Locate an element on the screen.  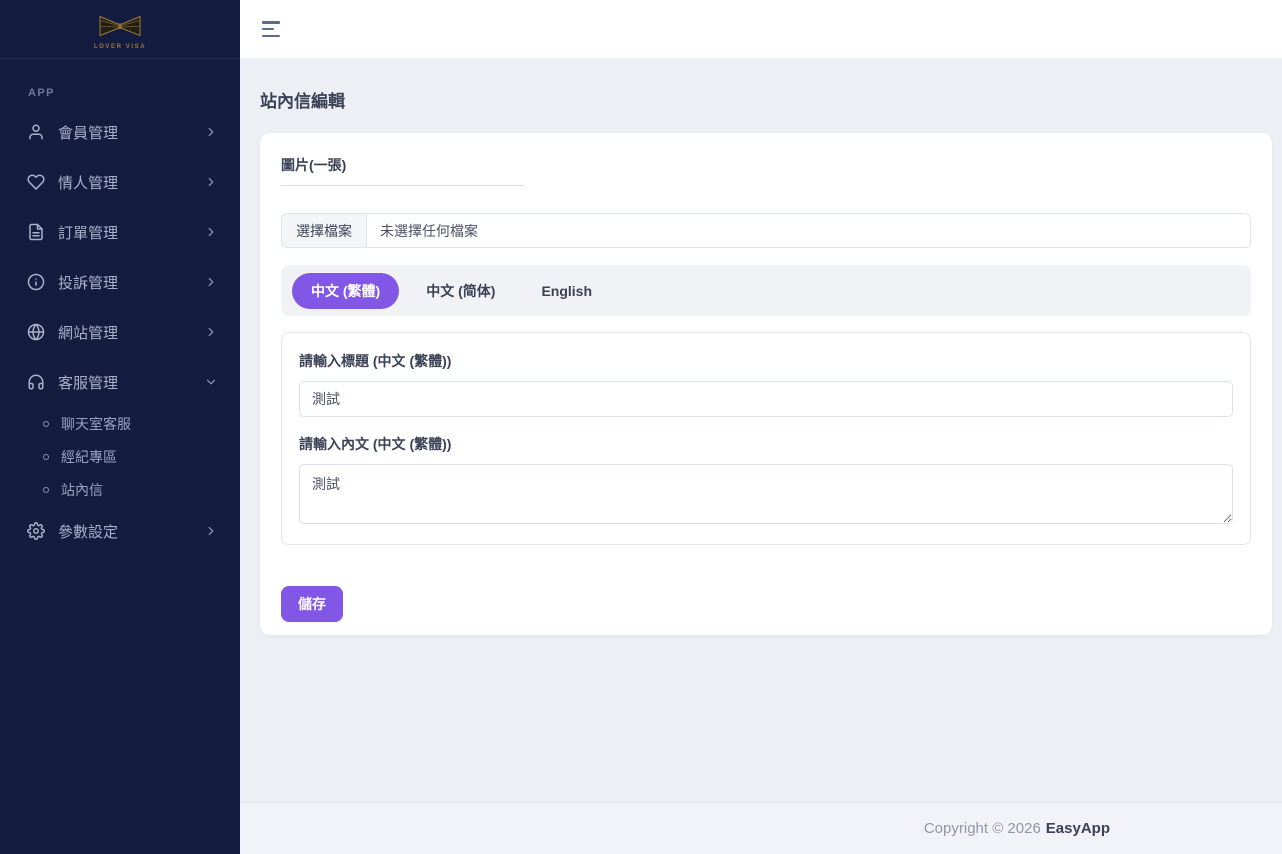
logo: LOVER VISA is located at coordinates (120, 29).